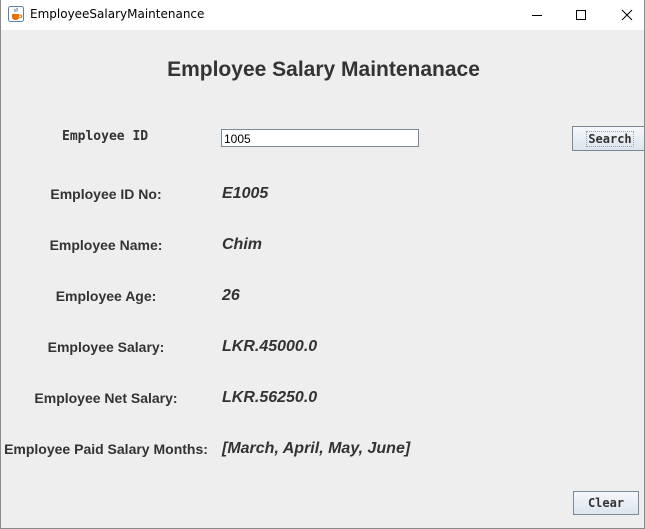  I want to click on employee-paid-months-label: Employee Paid Salary Months:, so click(106, 449).